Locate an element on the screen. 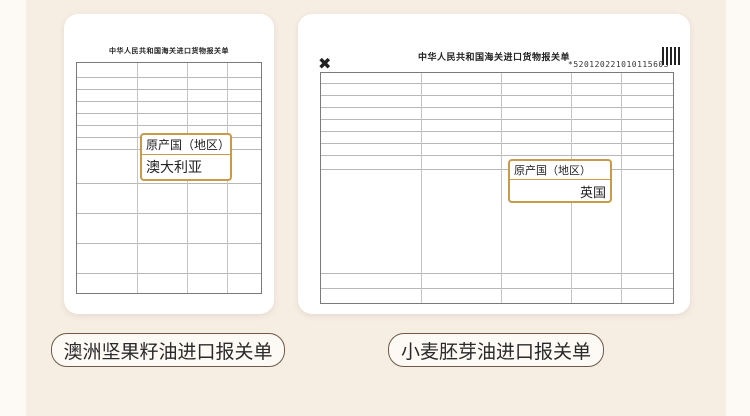 The image size is (750, 416). barcode-number: *520120221010115603* is located at coordinates (621, 64).